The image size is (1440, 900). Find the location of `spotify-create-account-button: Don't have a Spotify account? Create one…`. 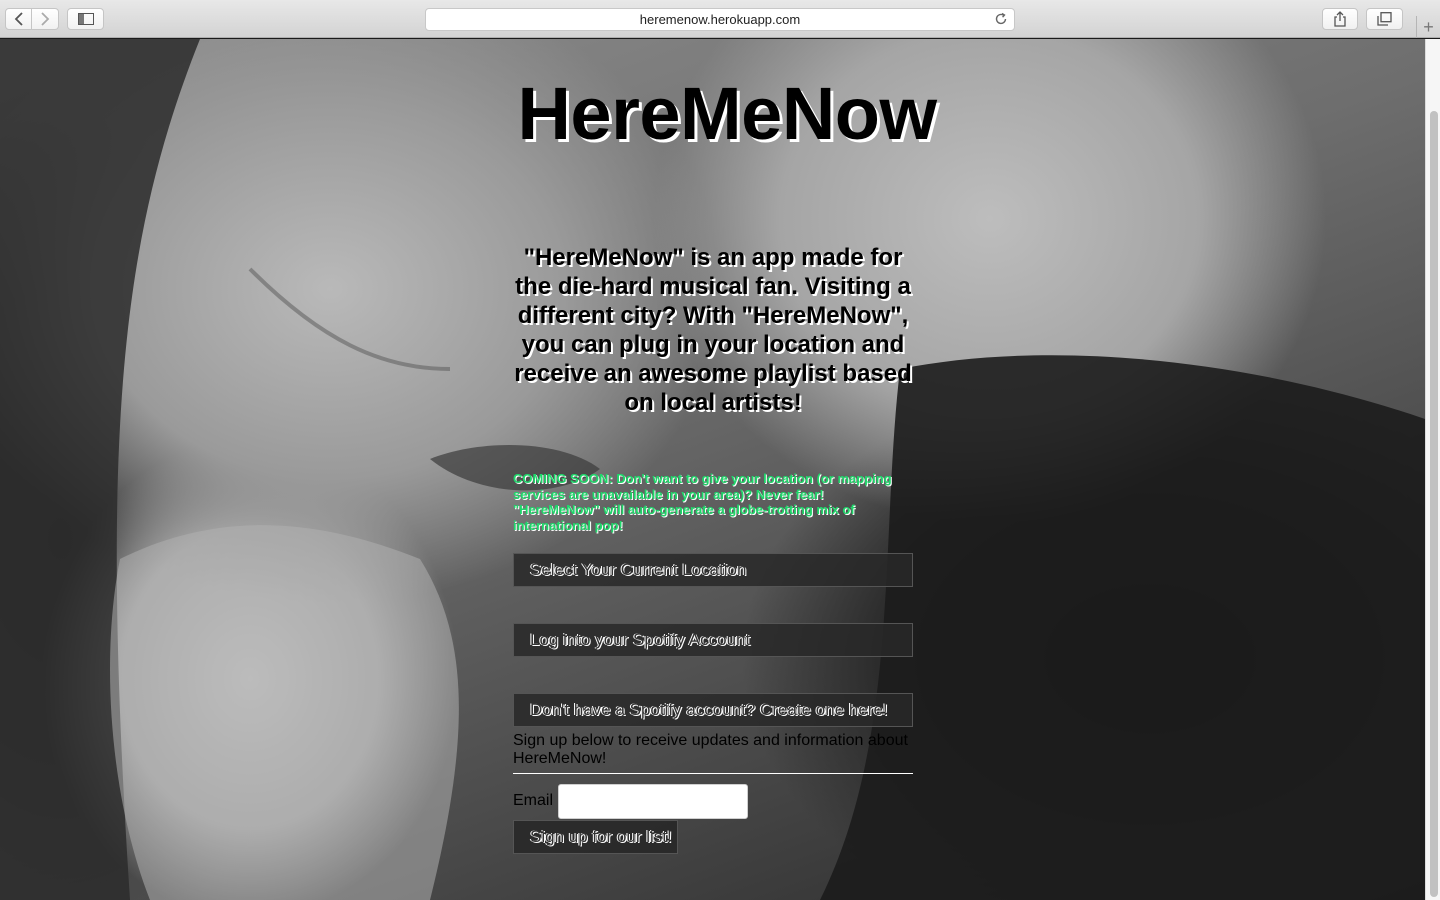

spotify-create-account-button: Don't have a Spotify account? Create one… is located at coordinates (713, 710).